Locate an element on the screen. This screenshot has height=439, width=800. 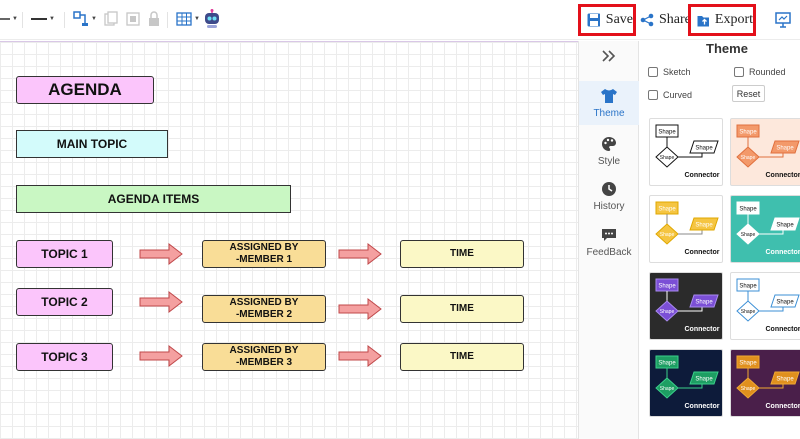
assigned-2-shape: ASSIGNED BY -MEMBER 2 is located at coordinates (264, 309).